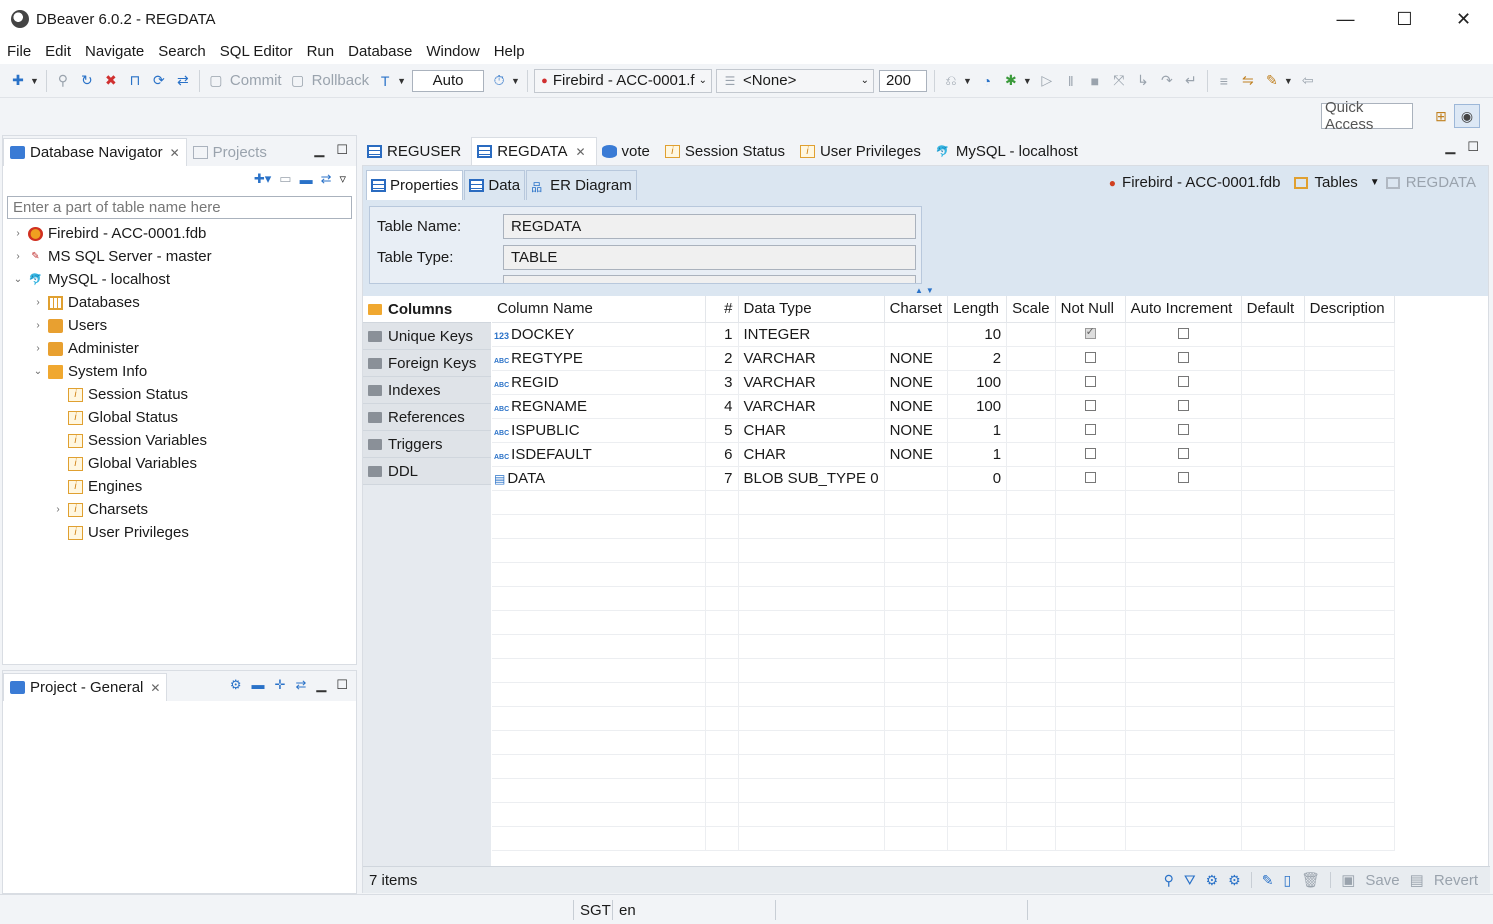  What do you see at coordinates (19, 51) in the screenshot?
I see `menu-file: File` at bounding box center [19, 51].